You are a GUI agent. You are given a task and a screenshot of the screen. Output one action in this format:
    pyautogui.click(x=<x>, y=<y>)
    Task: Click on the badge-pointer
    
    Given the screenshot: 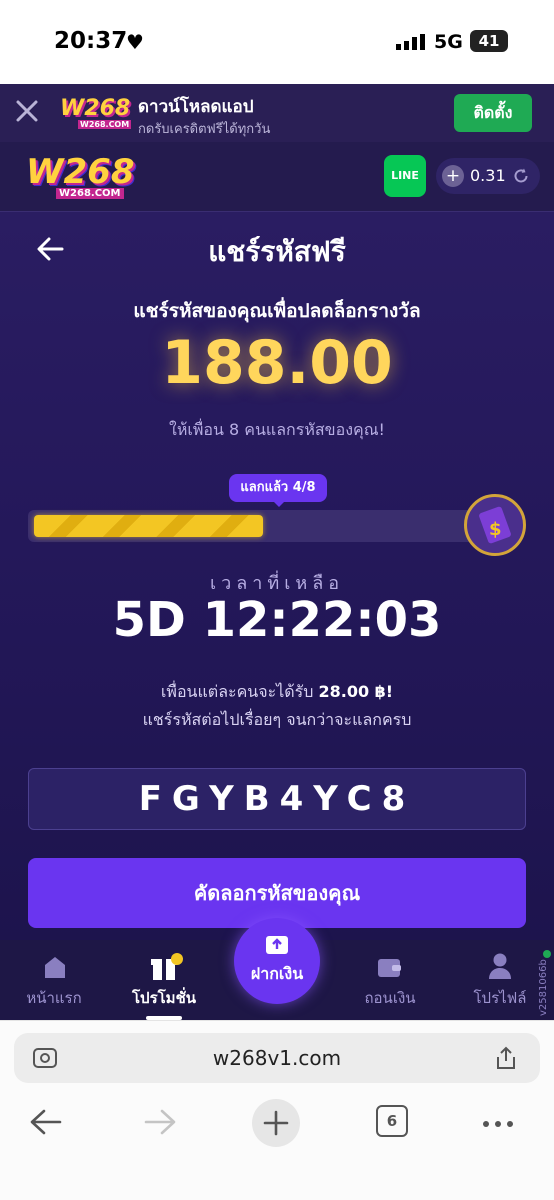 What is the action you would take?
    pyautogui.click(x=279, y=503)
    